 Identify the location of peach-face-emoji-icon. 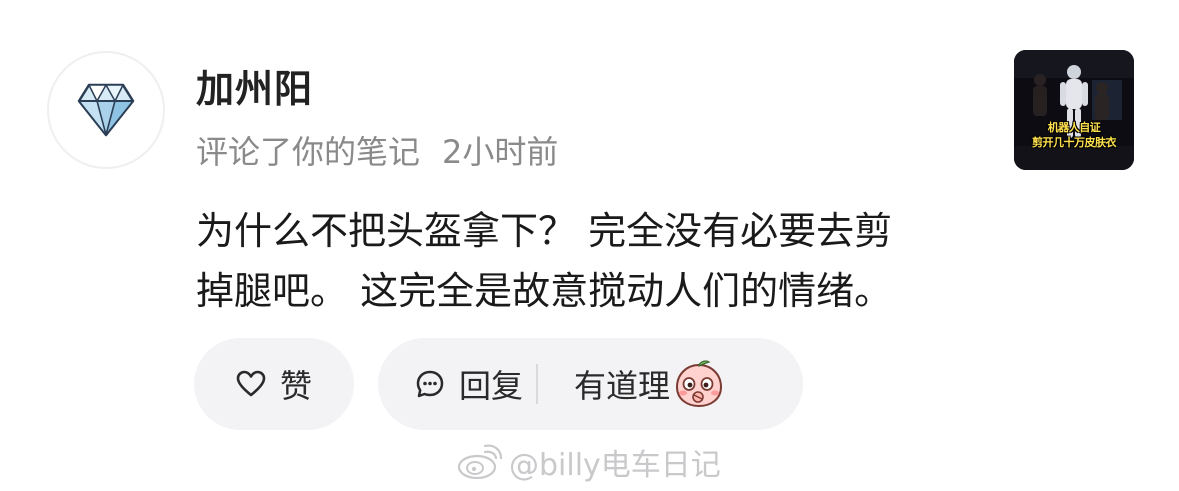
(699, 384).